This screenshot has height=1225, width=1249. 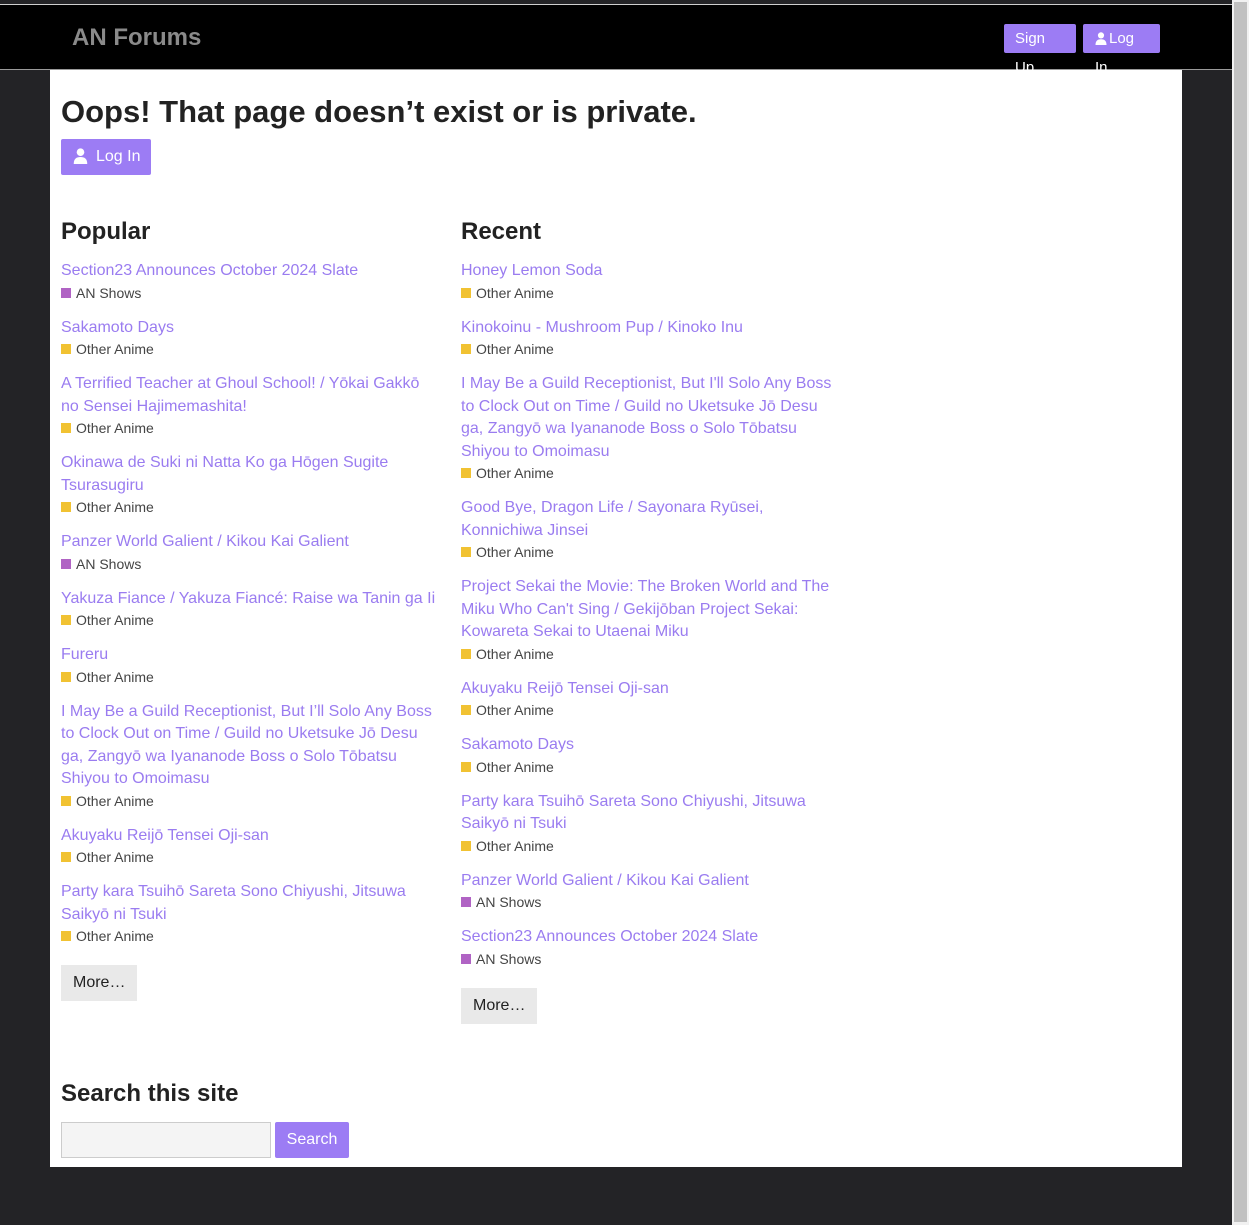 I want to click on topic-list-item: Honey Lemon Soda Other Anime, so click(x=651, y=281).